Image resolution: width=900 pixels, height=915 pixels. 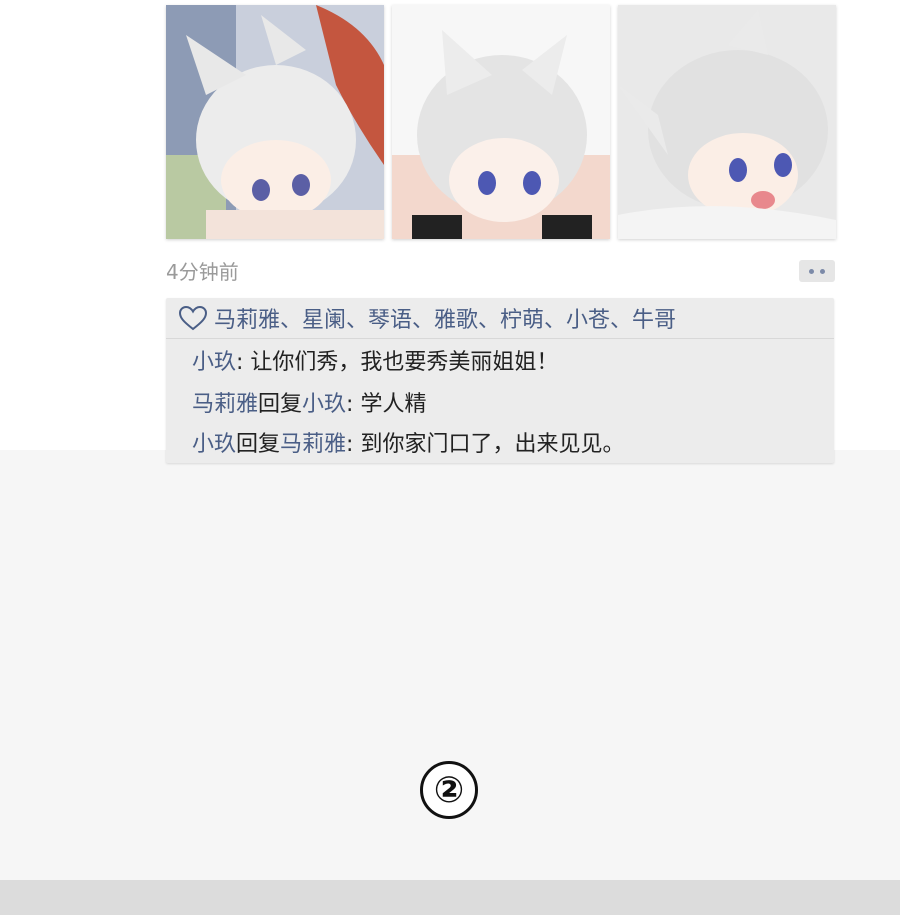 What do you see at coordinates (225, 404) in the screenshot?
I see `comment-author: 马莉雅` at bounding box center [225, 404].